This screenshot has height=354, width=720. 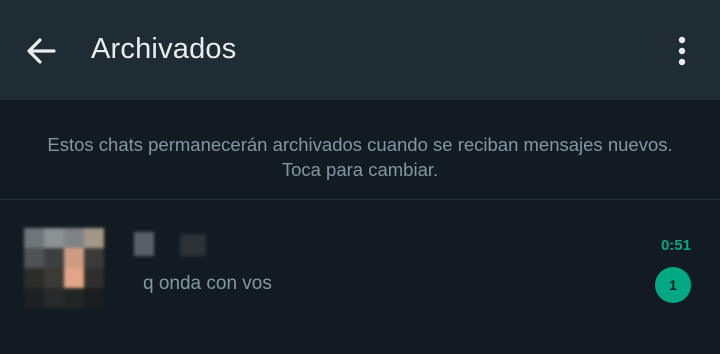 I want to click on more-vertical-icon, so click(x=682, y=51).